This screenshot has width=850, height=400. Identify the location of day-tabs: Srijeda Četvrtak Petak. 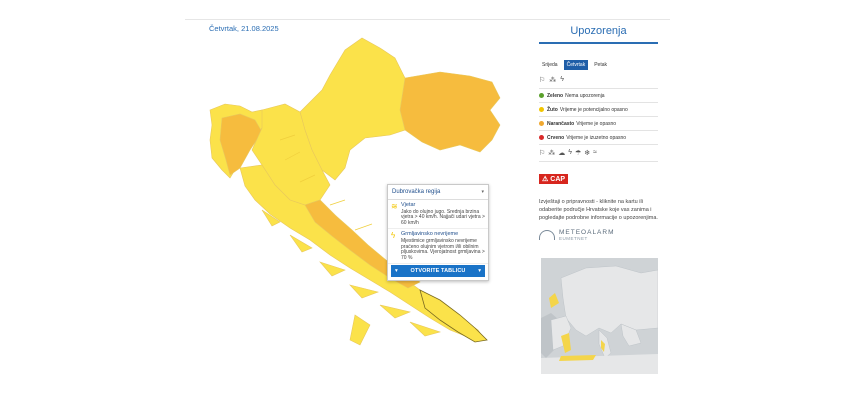
(598, 65).